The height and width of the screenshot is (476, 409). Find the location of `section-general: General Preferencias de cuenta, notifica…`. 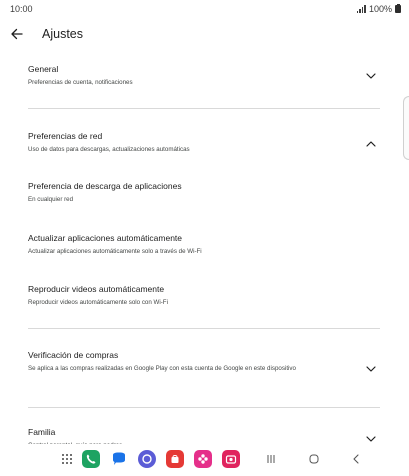

section-general: General Preferencias de cuenta, notifica… is located at coordinates (204, 76).